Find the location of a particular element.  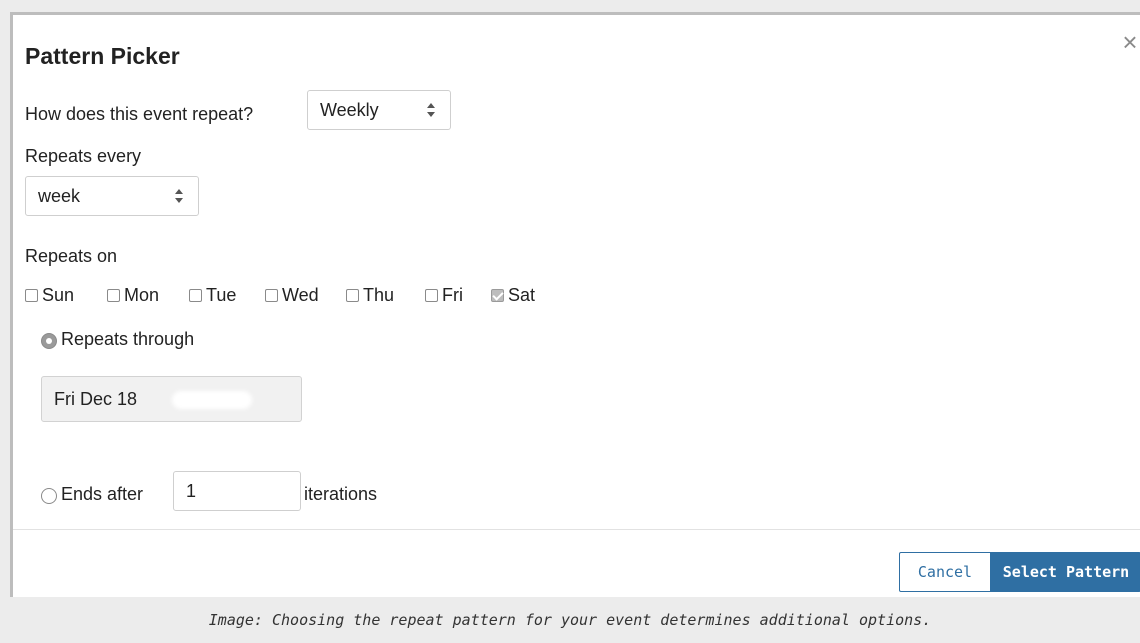

ends-after-radio is located at coordinates (49, 496).